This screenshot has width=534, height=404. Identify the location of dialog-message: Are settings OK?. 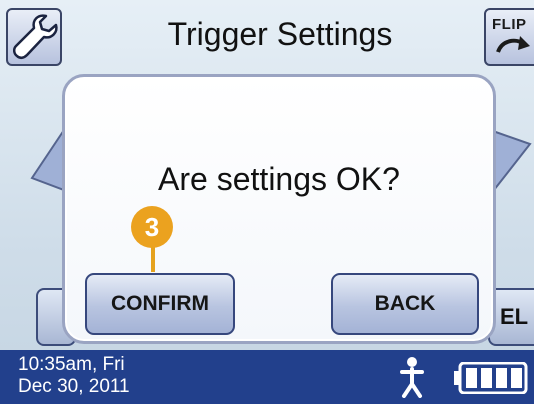
(279, 179).